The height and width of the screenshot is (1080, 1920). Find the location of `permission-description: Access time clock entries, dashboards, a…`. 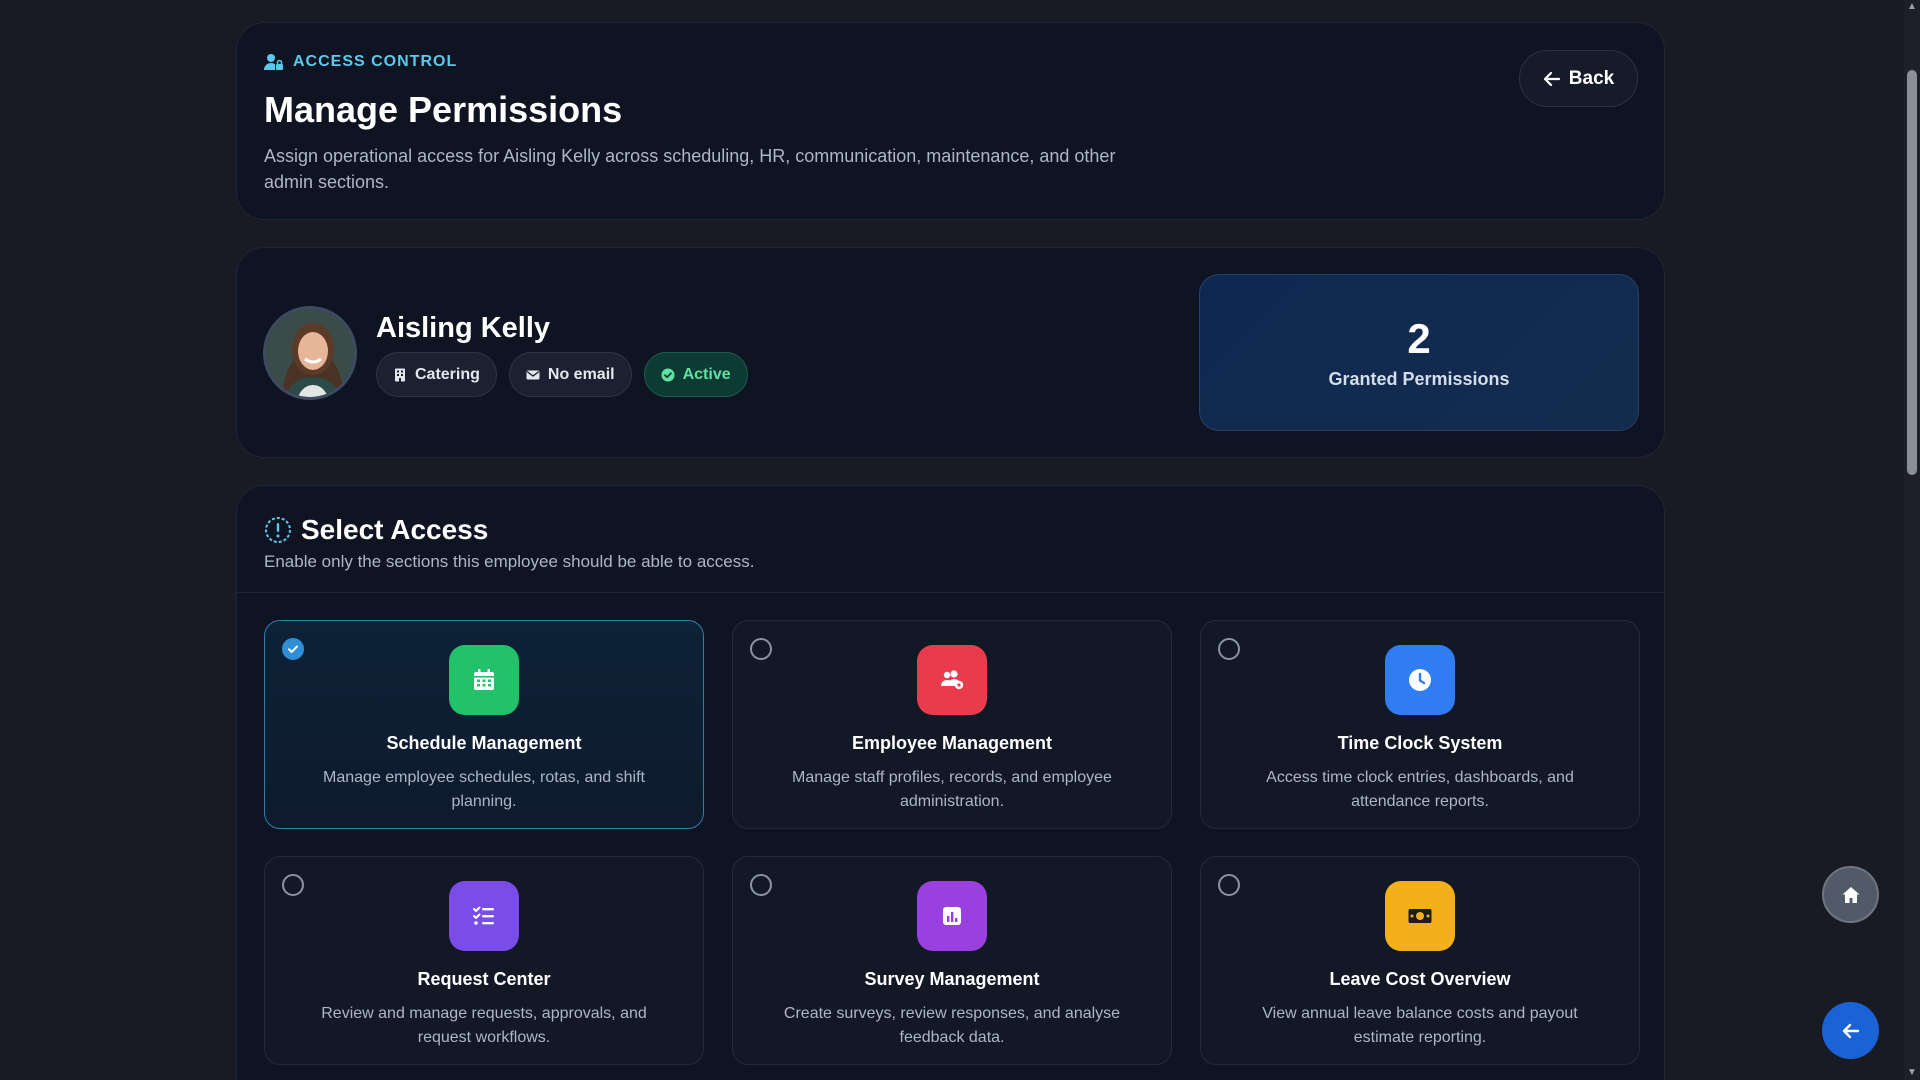

permission-description: Access time clock entries, dashboards, a… is located at coordinates (1420, 789).